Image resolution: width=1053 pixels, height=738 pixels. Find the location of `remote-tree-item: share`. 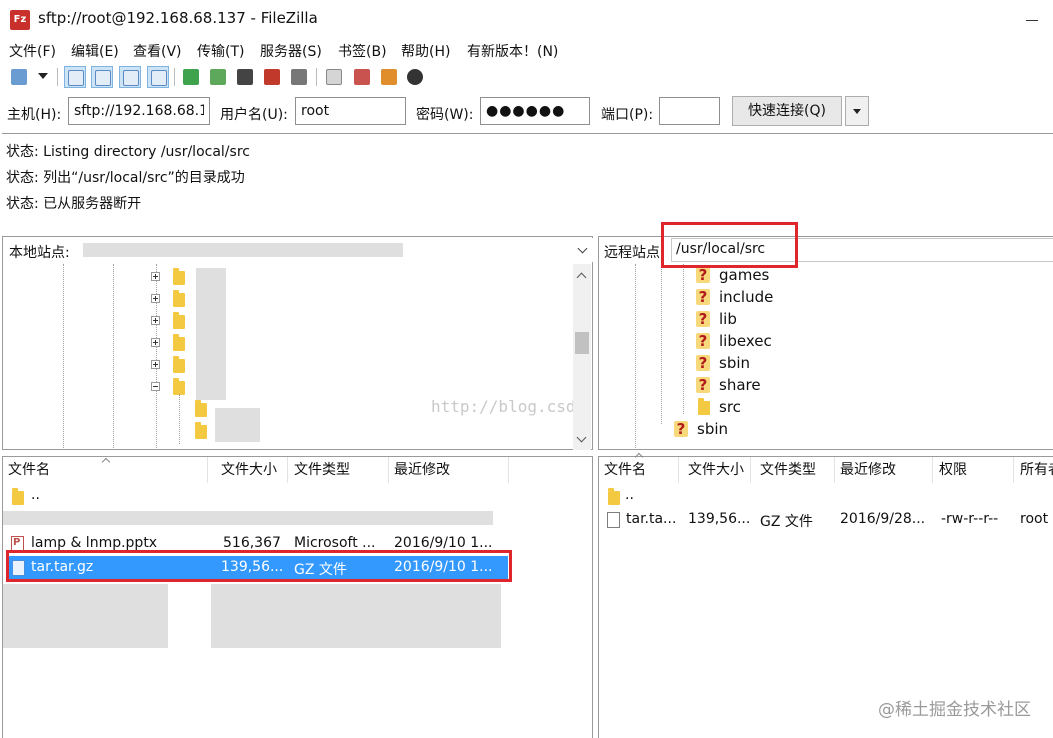

remote-tree-item: share is located at coordinates (740, 385).